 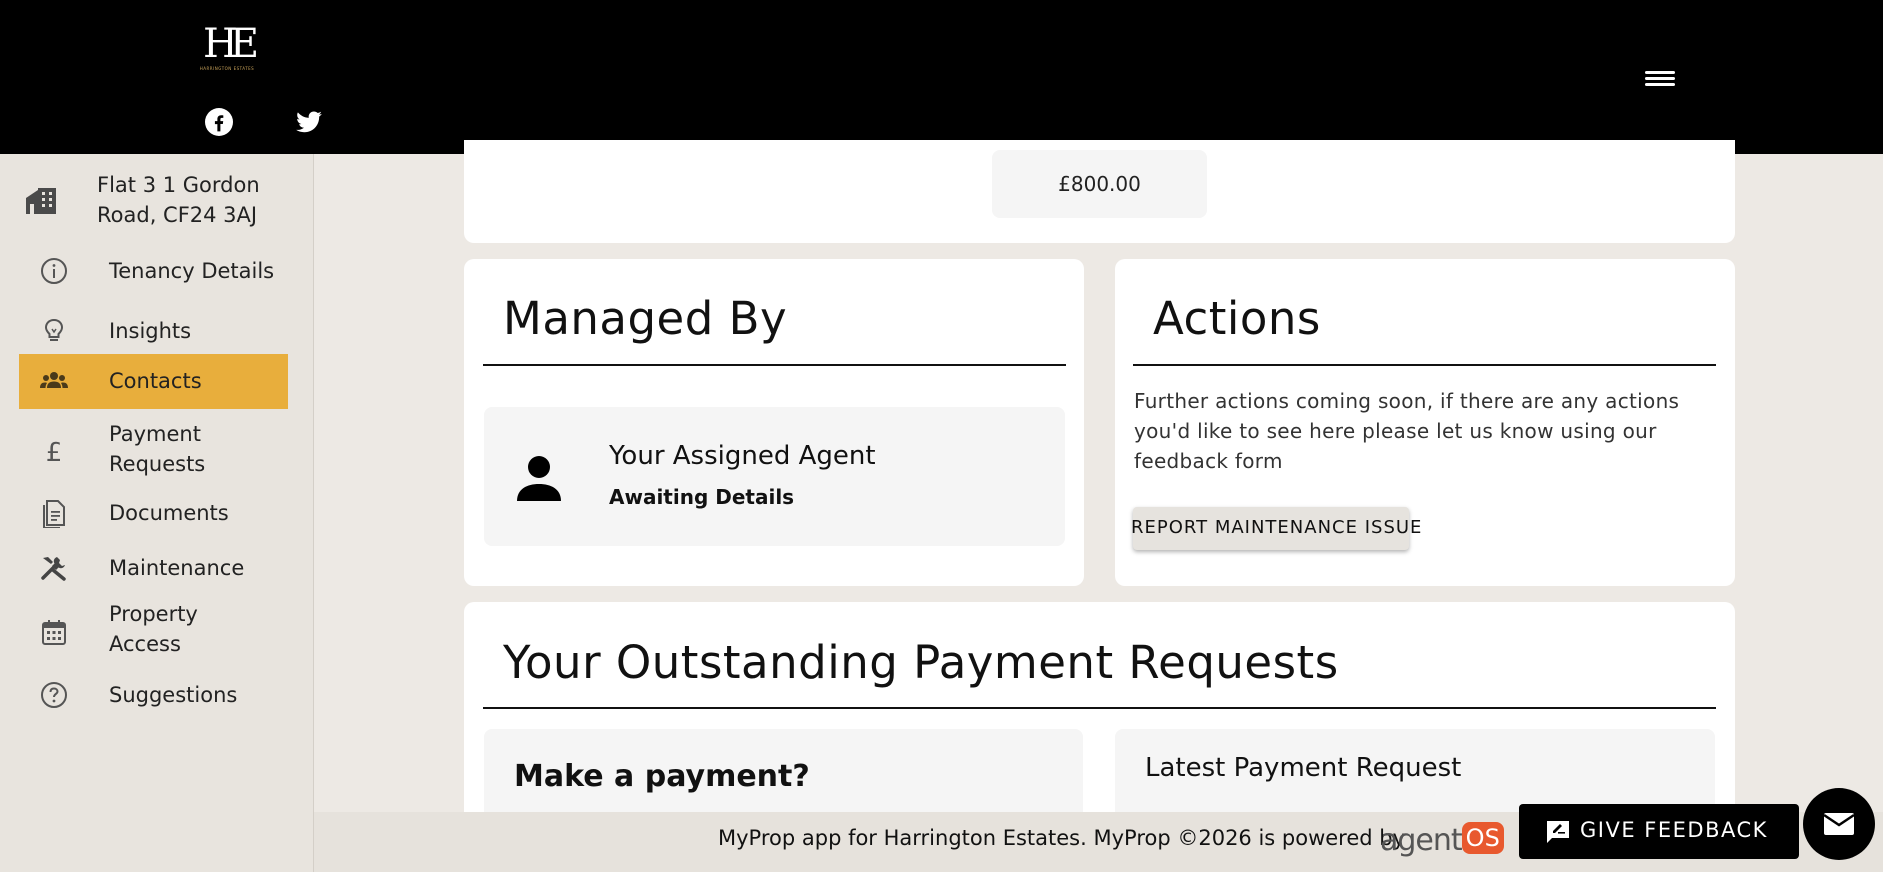 I want to click on sidebar-item-suggestions: Suggestions, so click(x=153, y=698).